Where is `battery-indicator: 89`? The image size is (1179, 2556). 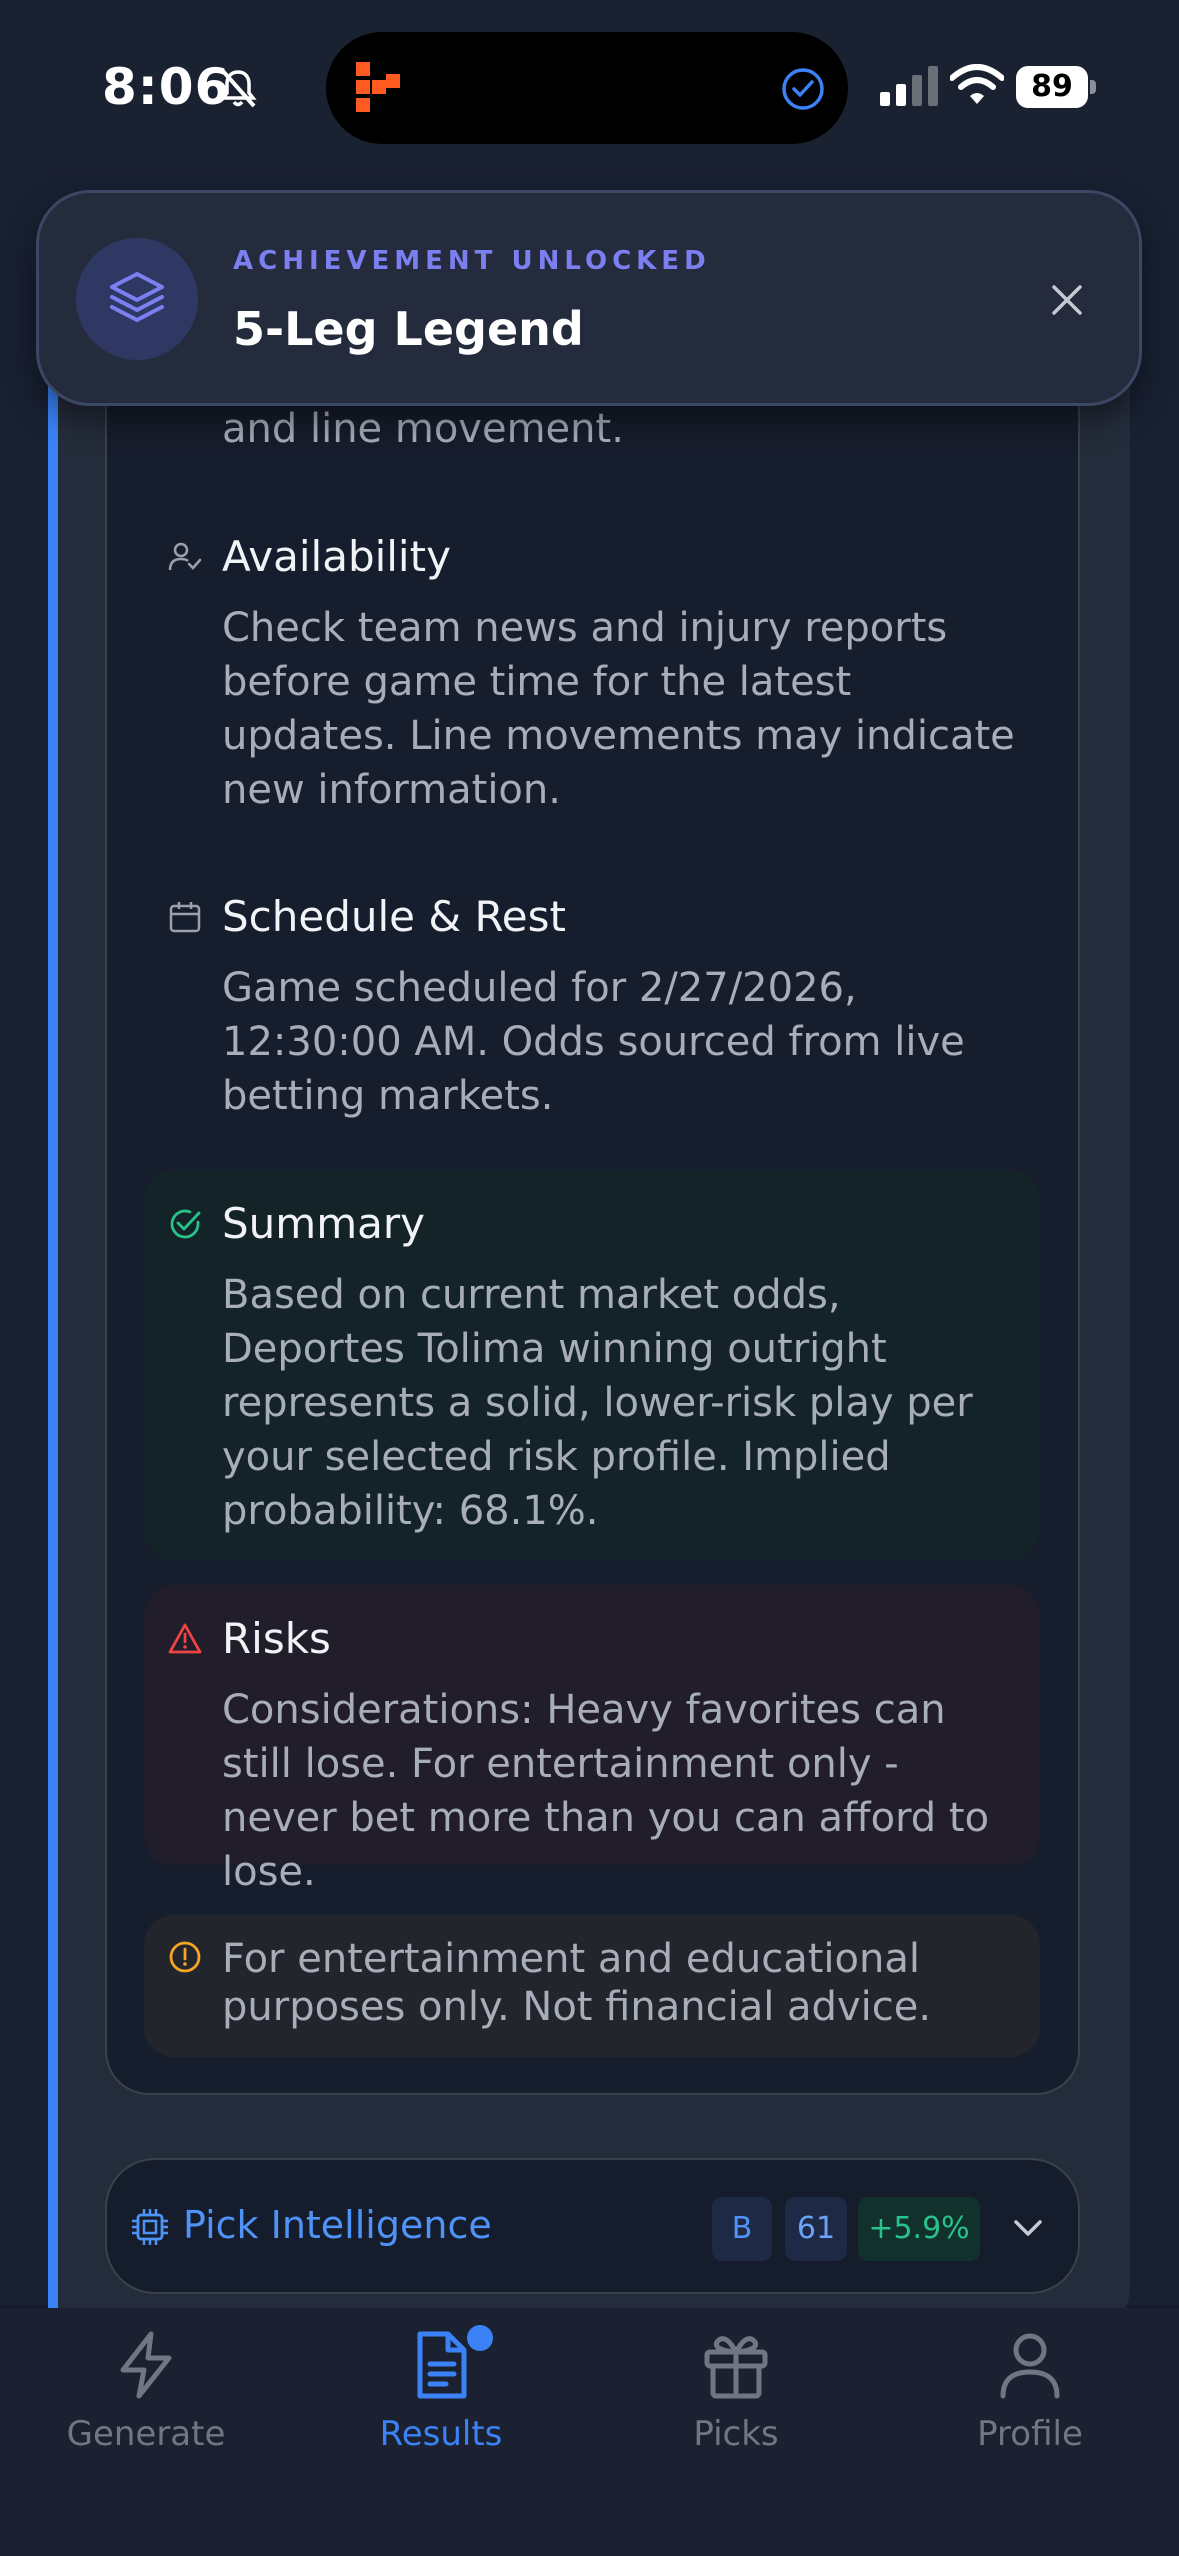 battery-indicator: 89 is located at coordinates (1056, 87).